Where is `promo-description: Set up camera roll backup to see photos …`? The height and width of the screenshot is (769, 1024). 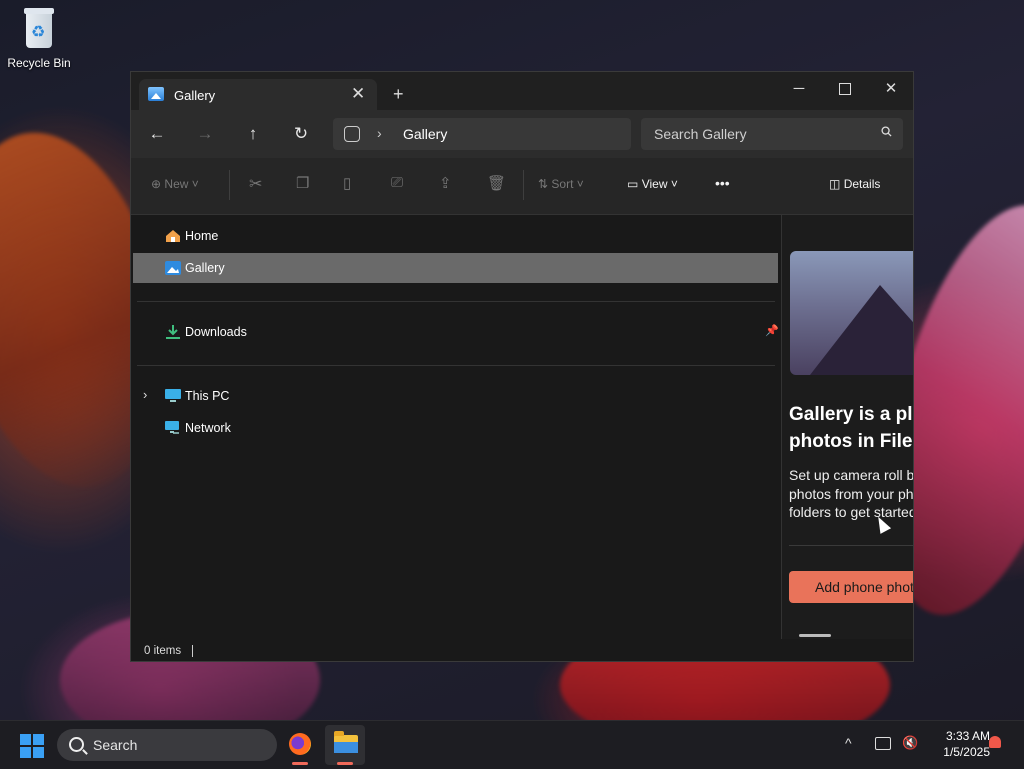 promo-description: Set up camera roll backup to see photos … is located at coordinates (851, 493).